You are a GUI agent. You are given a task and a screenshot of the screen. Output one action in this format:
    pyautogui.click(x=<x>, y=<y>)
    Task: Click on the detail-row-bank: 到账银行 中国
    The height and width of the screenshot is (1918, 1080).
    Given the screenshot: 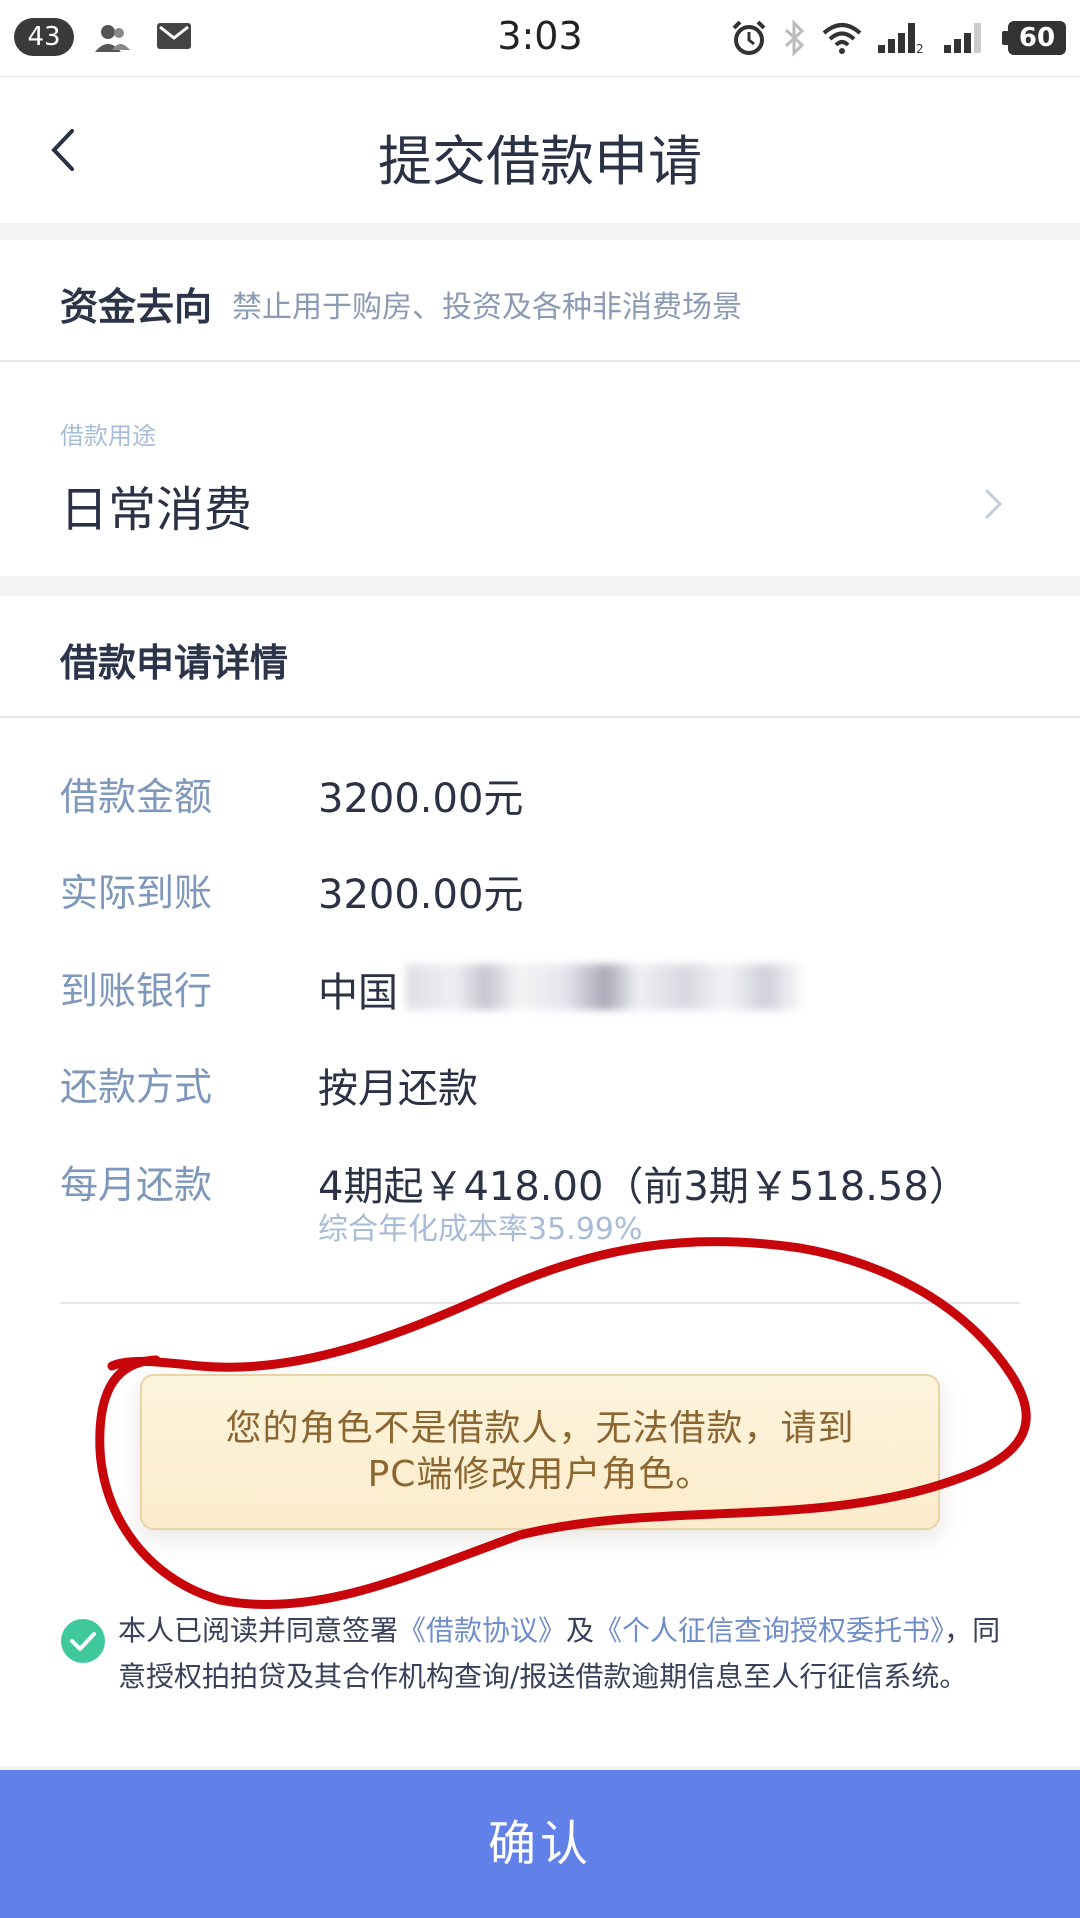 What is the action you would take?
    pyautogui.click(x=550, y=990)
    